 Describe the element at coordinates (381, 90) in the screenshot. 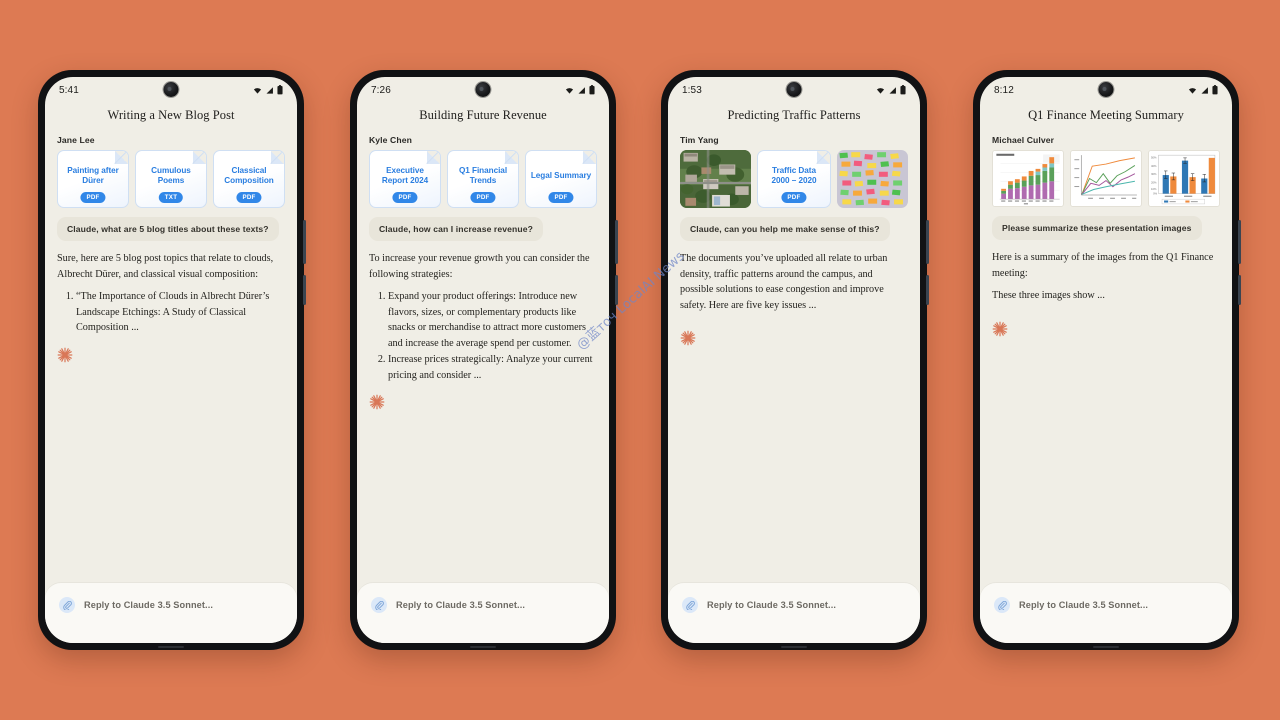

I see `status-clock: 7:26` at that location.